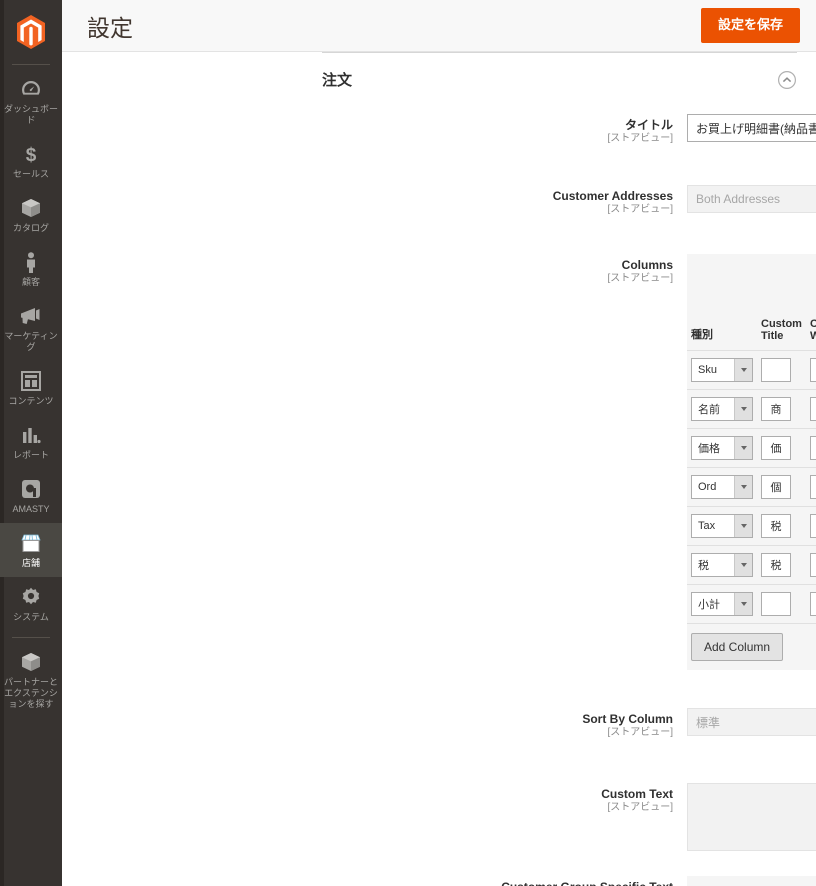 Image resolution: width=816 pixels, height=886 pixels. I want to click on table-row: Tax Aut, so click(751, 526).